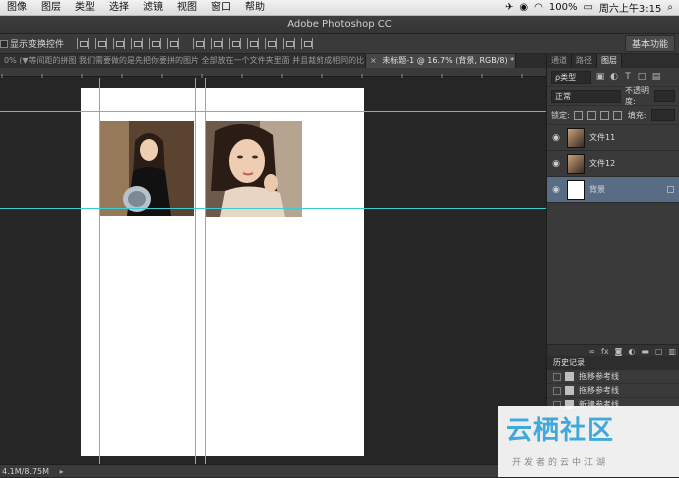  Describe the element at coordinates (255, 8) in the screenshot. I see `menu-help: 帮助` at that location.